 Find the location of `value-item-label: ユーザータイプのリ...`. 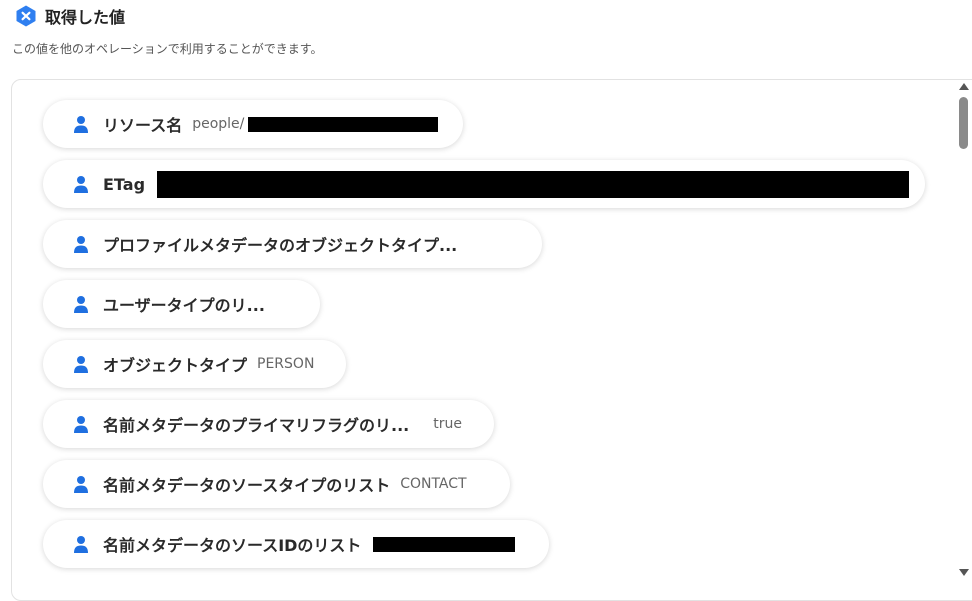

value-item-label: ユーザータイプのリ... is located at coordinates (184, 305).